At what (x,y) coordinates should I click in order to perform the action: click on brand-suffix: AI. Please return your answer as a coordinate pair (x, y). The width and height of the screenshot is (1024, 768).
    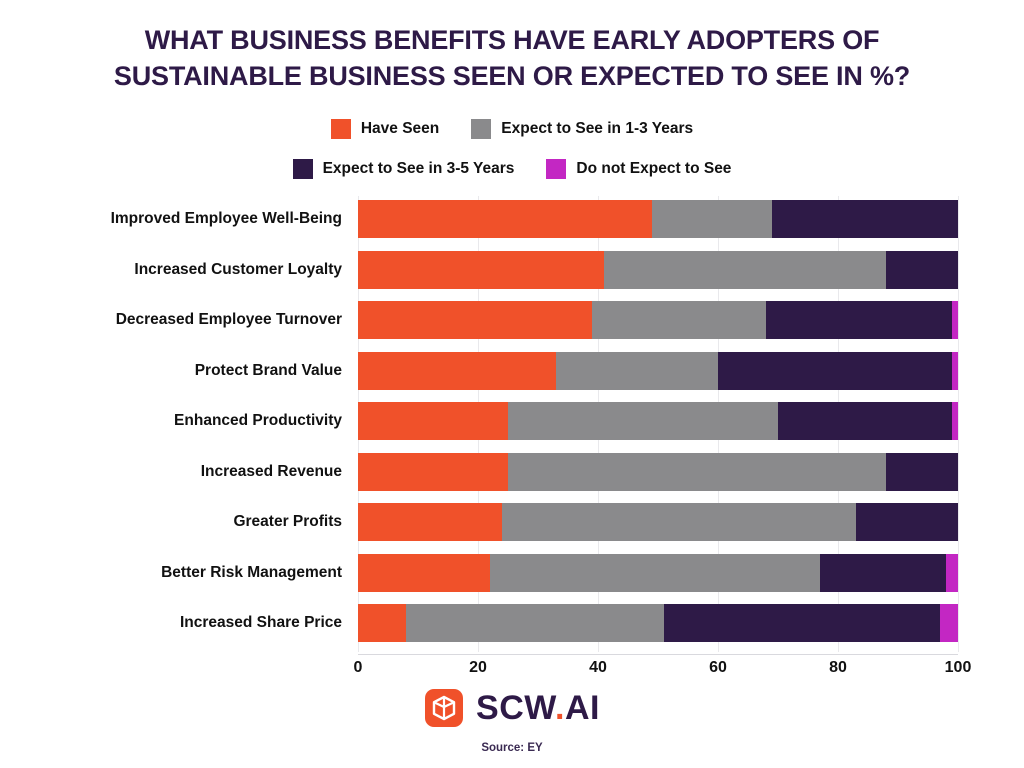
    Looking at the image, I should click on (582, 708).